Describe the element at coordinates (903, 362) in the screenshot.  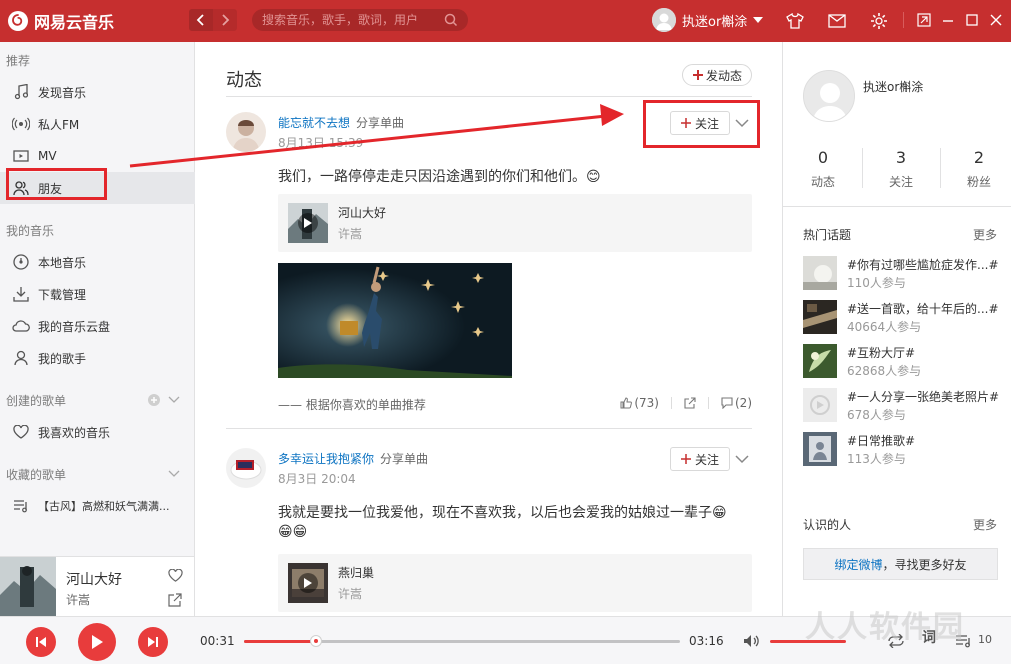
I see `topic-item: #互粉大厅# 62868人参与` at that location.